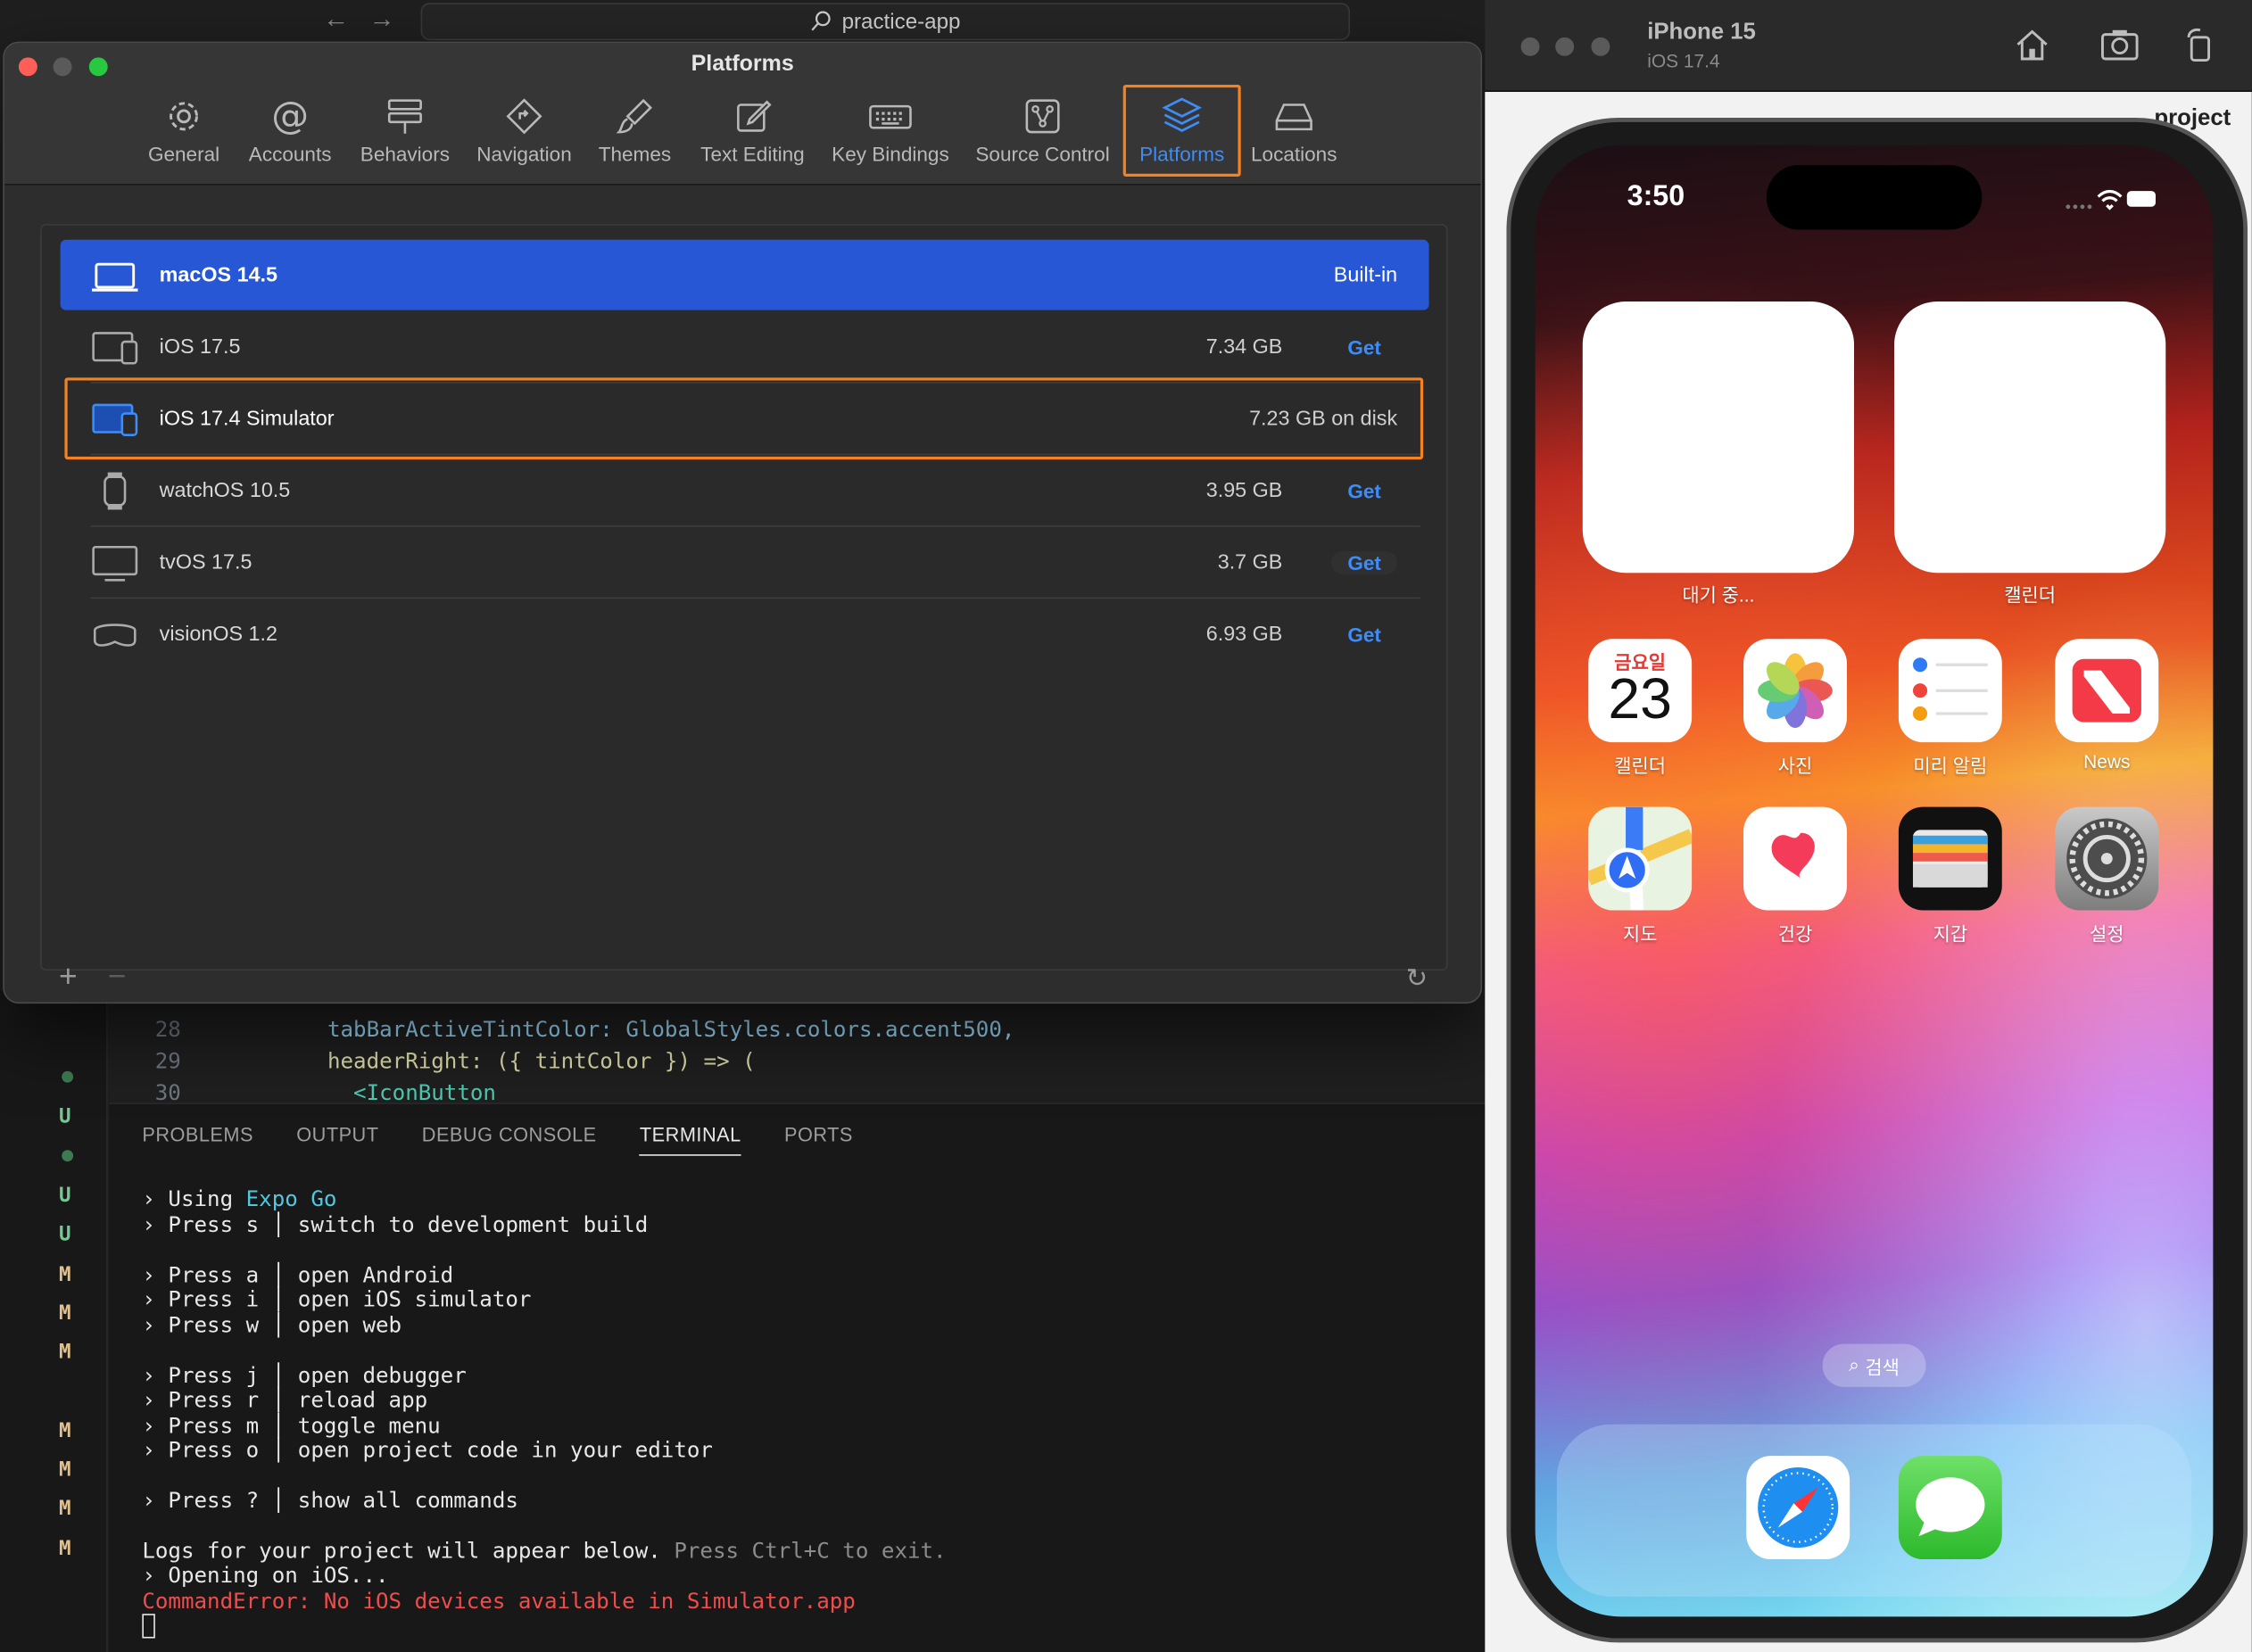  Describe the element at coordinates (337, 1299) in the screenshot. I see `terminal-line: › Press i │ open iOS simulator` at that location.